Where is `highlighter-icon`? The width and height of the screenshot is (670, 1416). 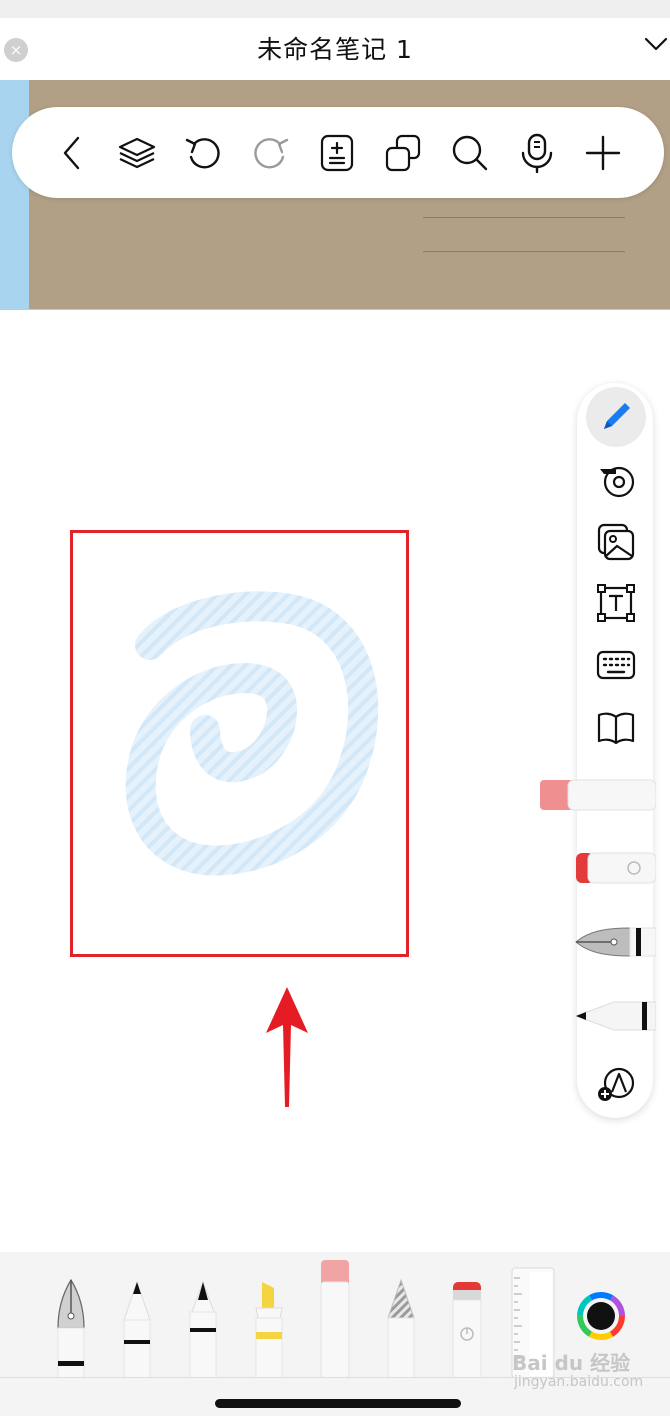 highlighter-icon is located at coordinates (269, 1318).